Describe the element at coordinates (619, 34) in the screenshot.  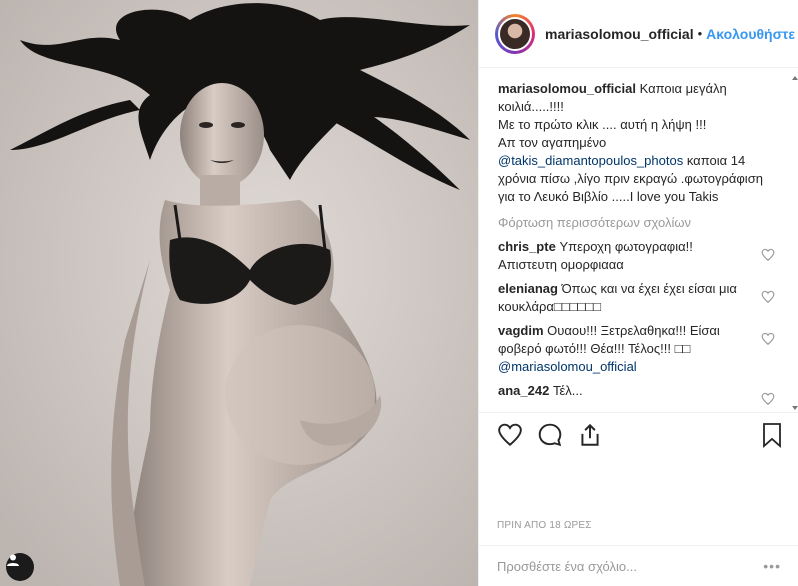
I see `header-username: mariasolomou_official` at that location.